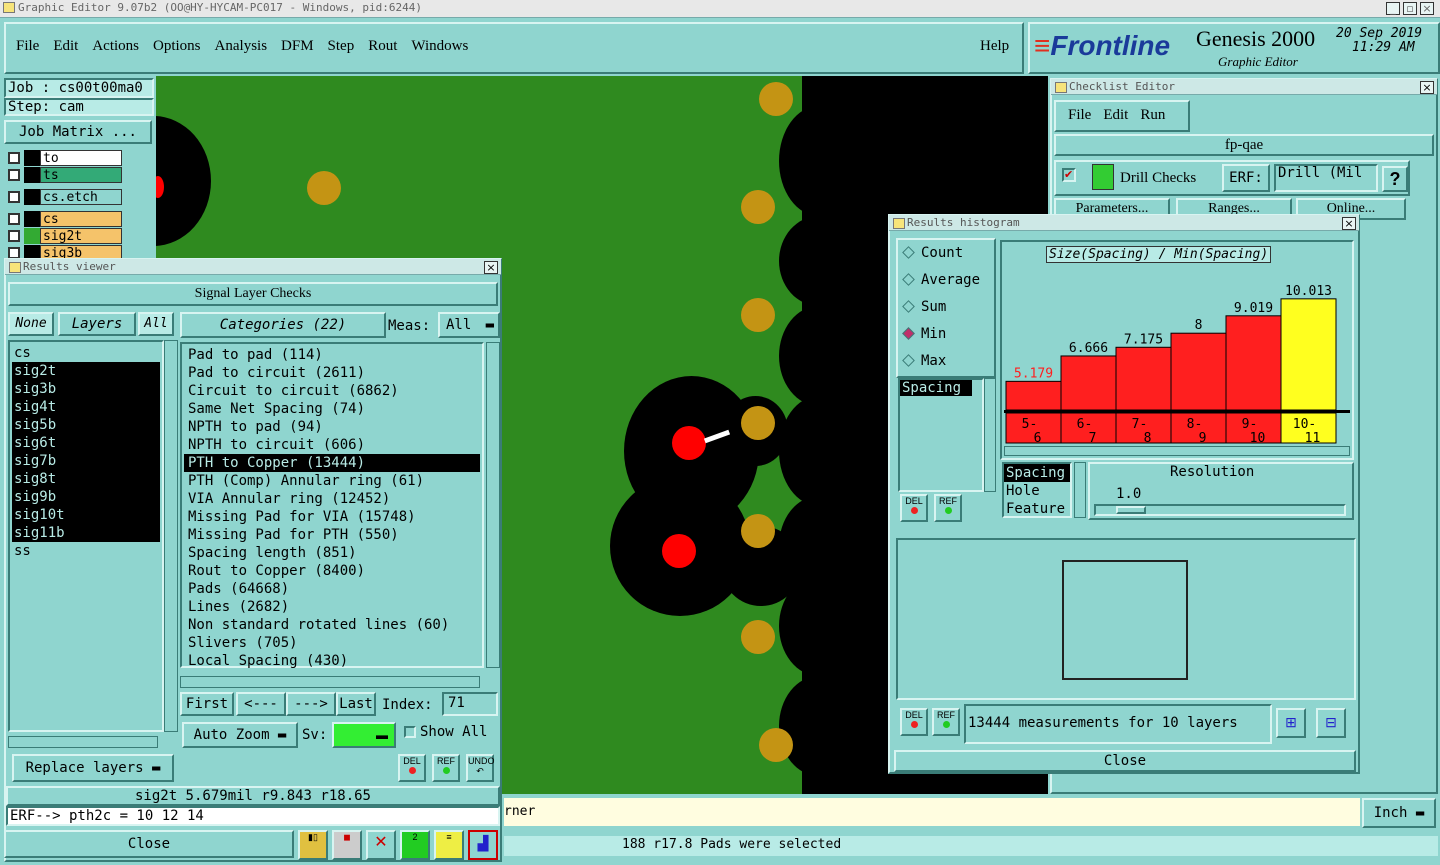 This screenshot has width=1440, height=865. Describe the element at coordinates (914, 508) in the screenshot. I see `hist-del-button: DEL` at that location.